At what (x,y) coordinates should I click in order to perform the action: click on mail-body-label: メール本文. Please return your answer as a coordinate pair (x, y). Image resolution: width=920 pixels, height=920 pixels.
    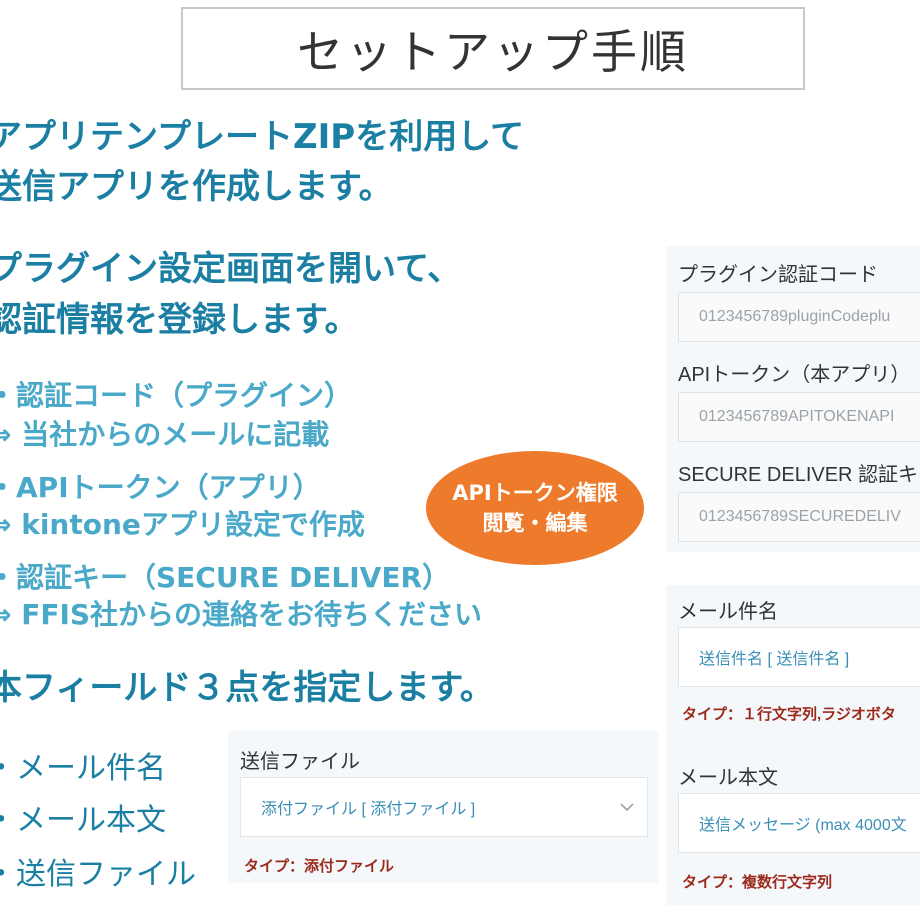
    Looking at the image, I should click on (728, 778).